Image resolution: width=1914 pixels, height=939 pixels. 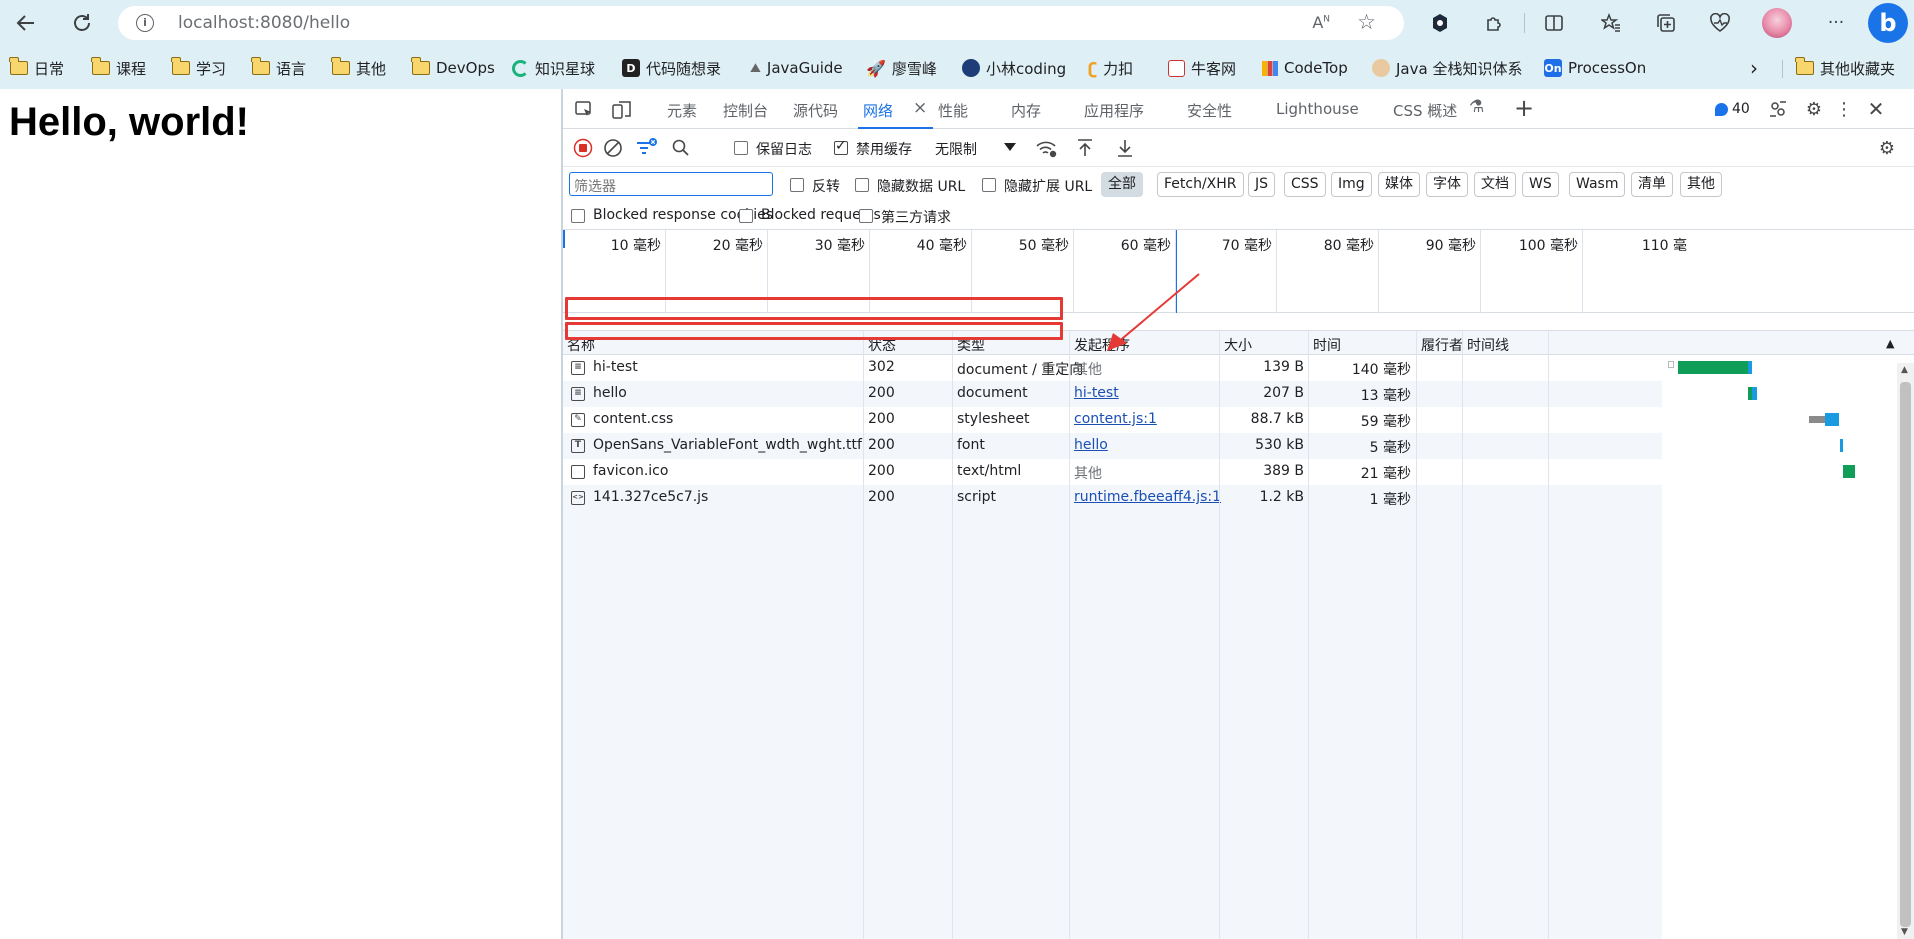 I want to click on filter-type-fetch-xhr: Fetch/XHR, so click(x=1200, y=184).